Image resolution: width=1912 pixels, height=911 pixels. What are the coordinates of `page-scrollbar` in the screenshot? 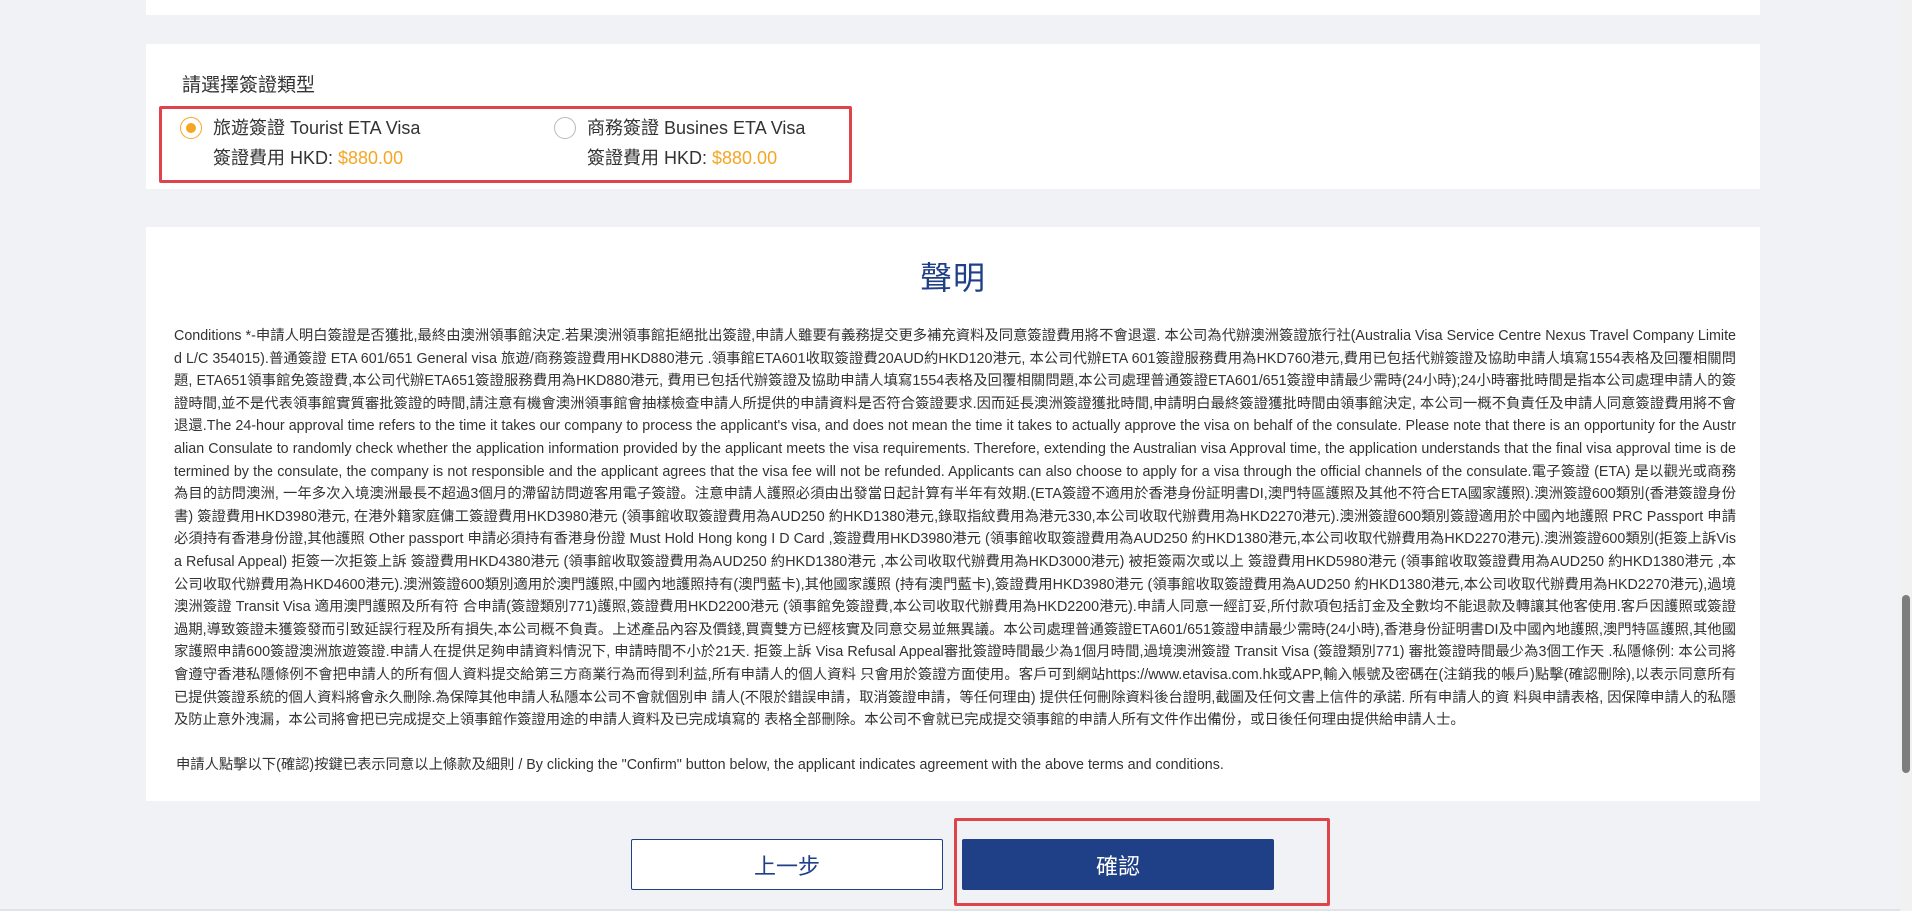 It's located at (1906, 455).